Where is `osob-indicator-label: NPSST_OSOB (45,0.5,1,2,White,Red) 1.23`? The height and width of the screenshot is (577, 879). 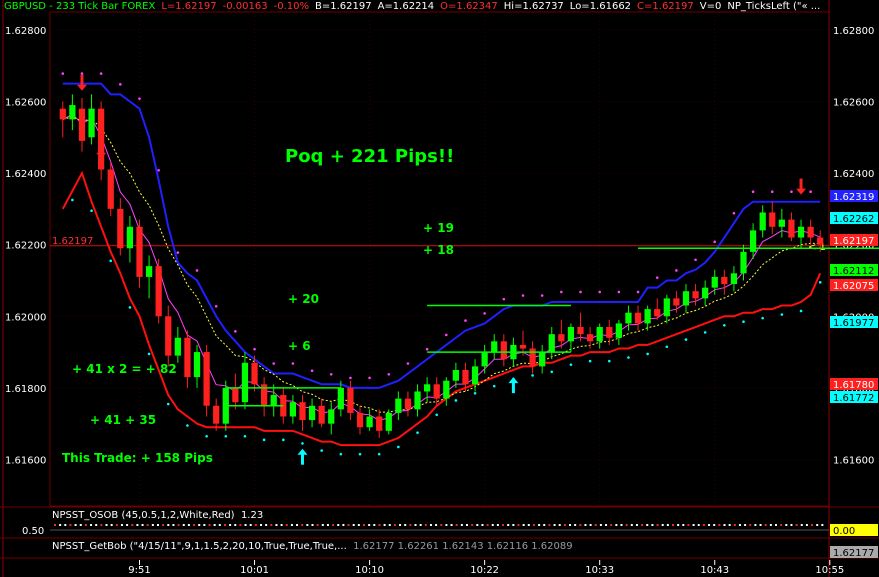
osob-indicator-label: NPSST_OSOB (45,0.5,1,2,White,Red) 1.23 is located at coordinates (157, 515).